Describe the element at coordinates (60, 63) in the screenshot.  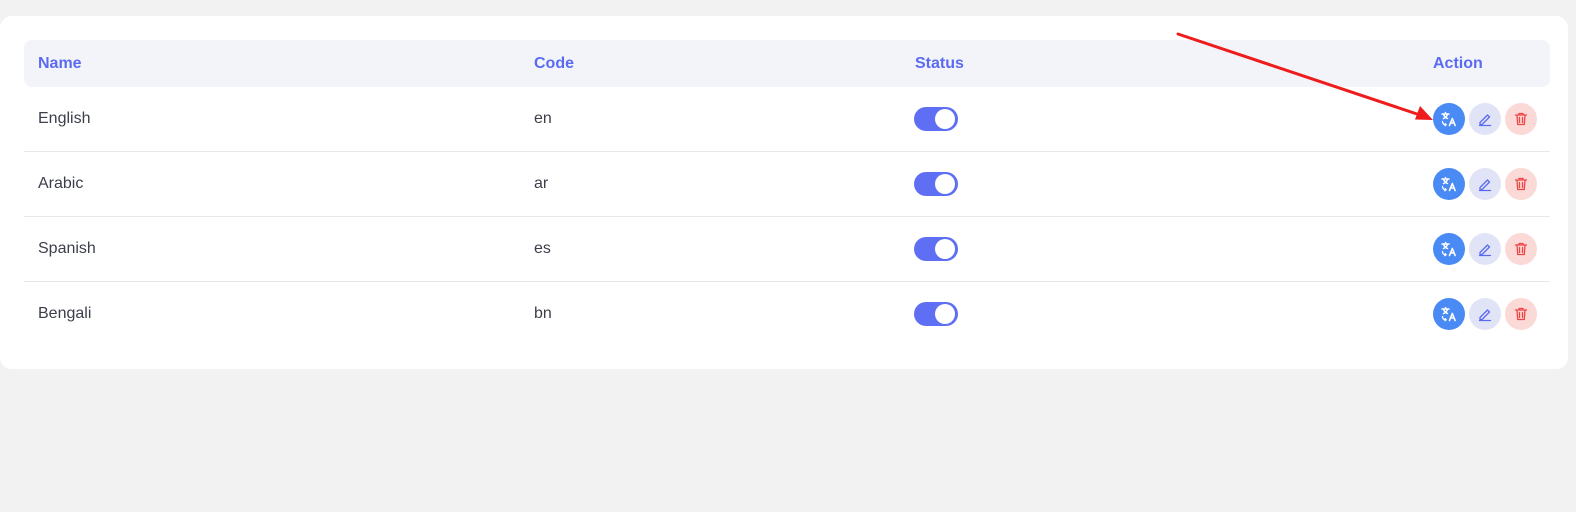
I see `column-header-name: Name` at that location.